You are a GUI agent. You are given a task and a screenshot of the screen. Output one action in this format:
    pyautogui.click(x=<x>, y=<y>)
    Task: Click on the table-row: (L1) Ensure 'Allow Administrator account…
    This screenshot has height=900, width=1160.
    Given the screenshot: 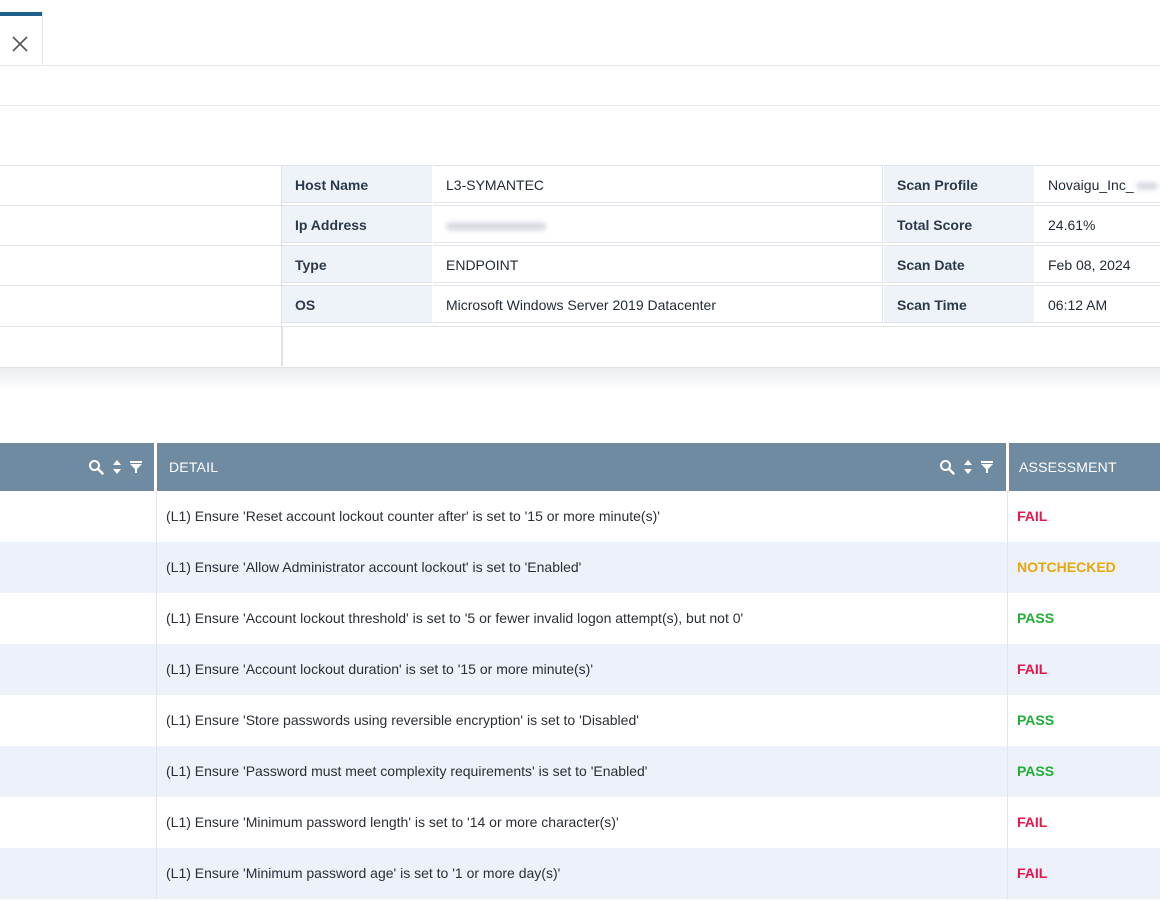 What is the action you would take?
    pyautogui.click(x=580, y=567)
    